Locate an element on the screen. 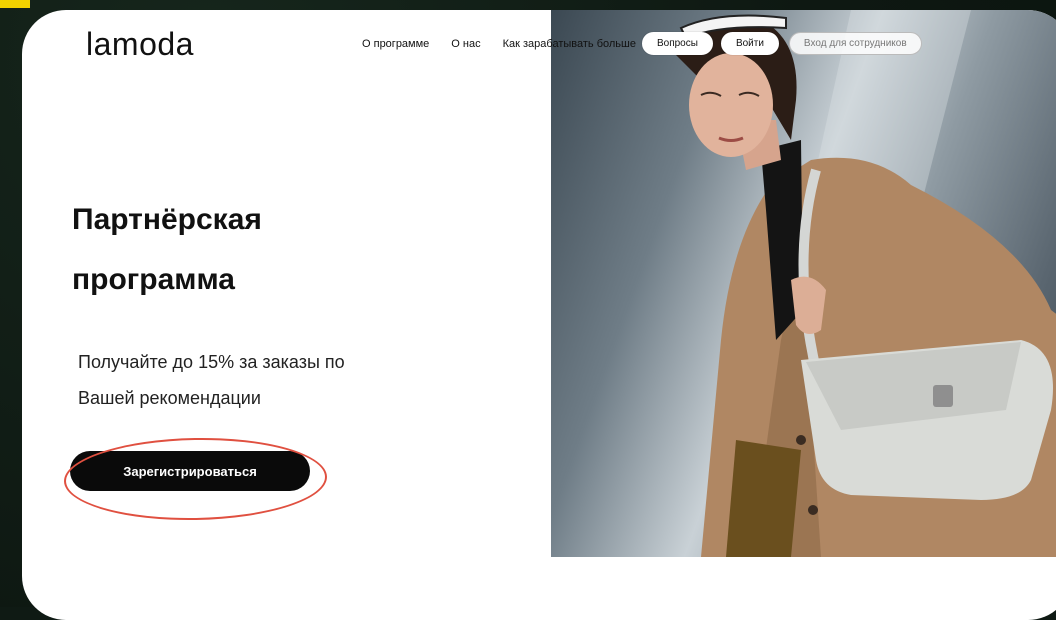  staff-login-button: Вход для сотрудников is located at coordinates (855, 43).